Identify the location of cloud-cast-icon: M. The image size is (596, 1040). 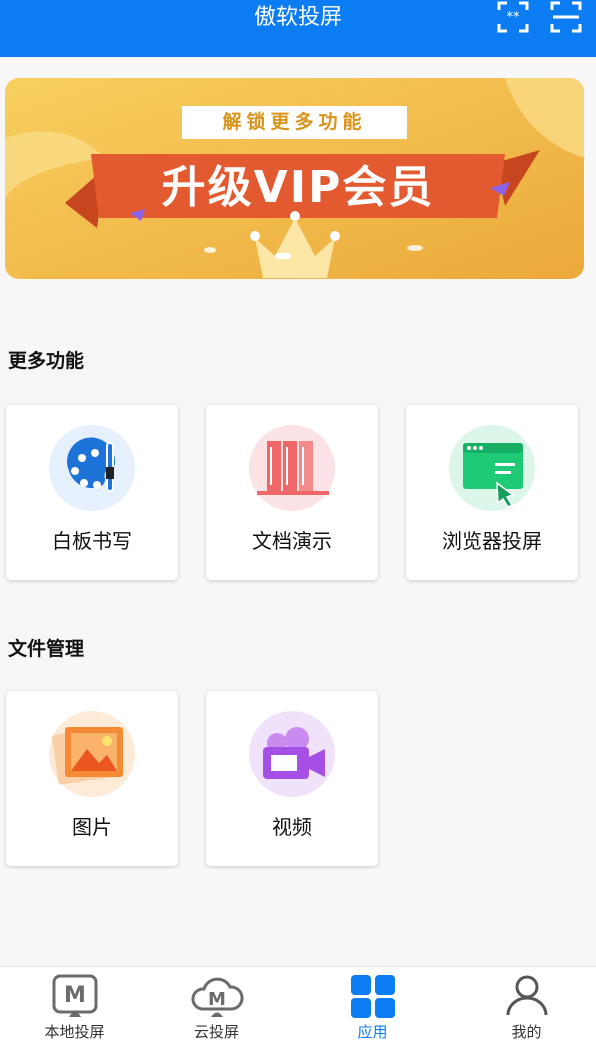
(217, 997).